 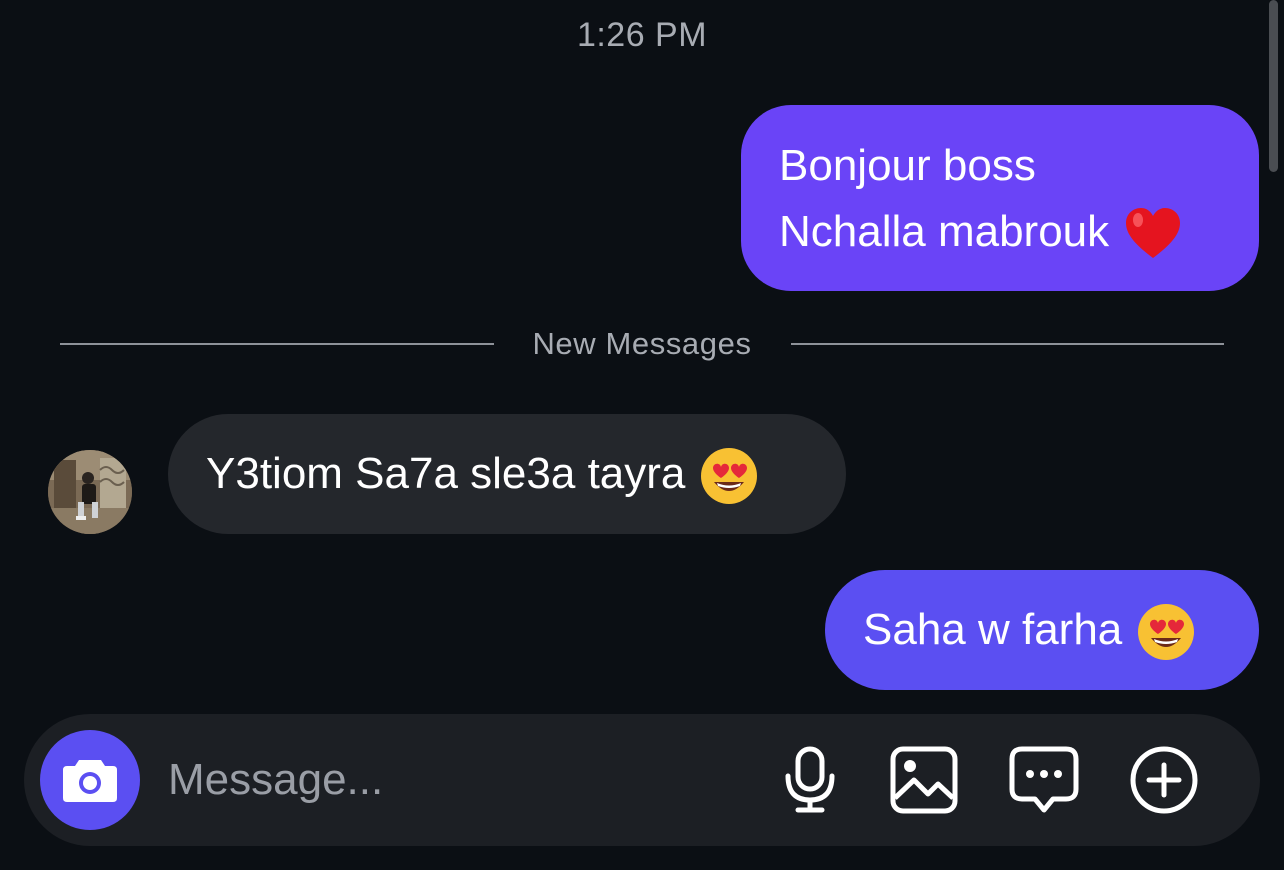 I want to click on camera-icon, so click(x=90, y=781).